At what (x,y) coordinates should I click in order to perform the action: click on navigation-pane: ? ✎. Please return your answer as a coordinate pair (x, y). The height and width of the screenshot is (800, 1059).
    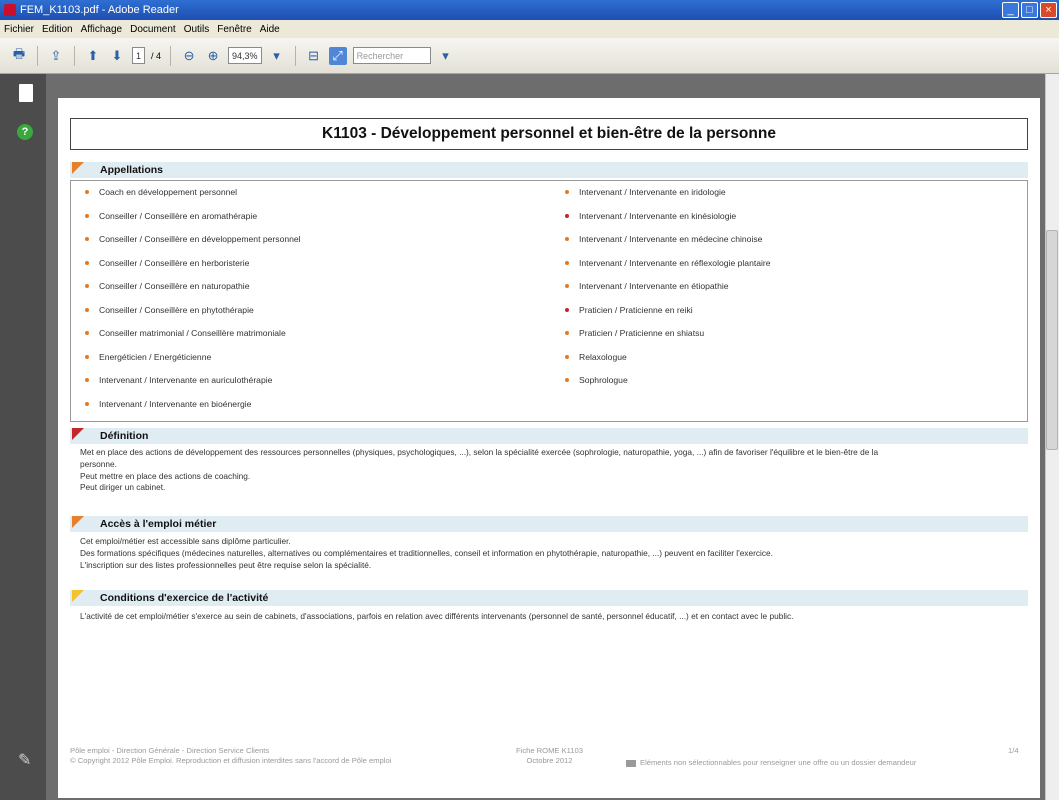
    Looking at the image, I should click on (23, 437).